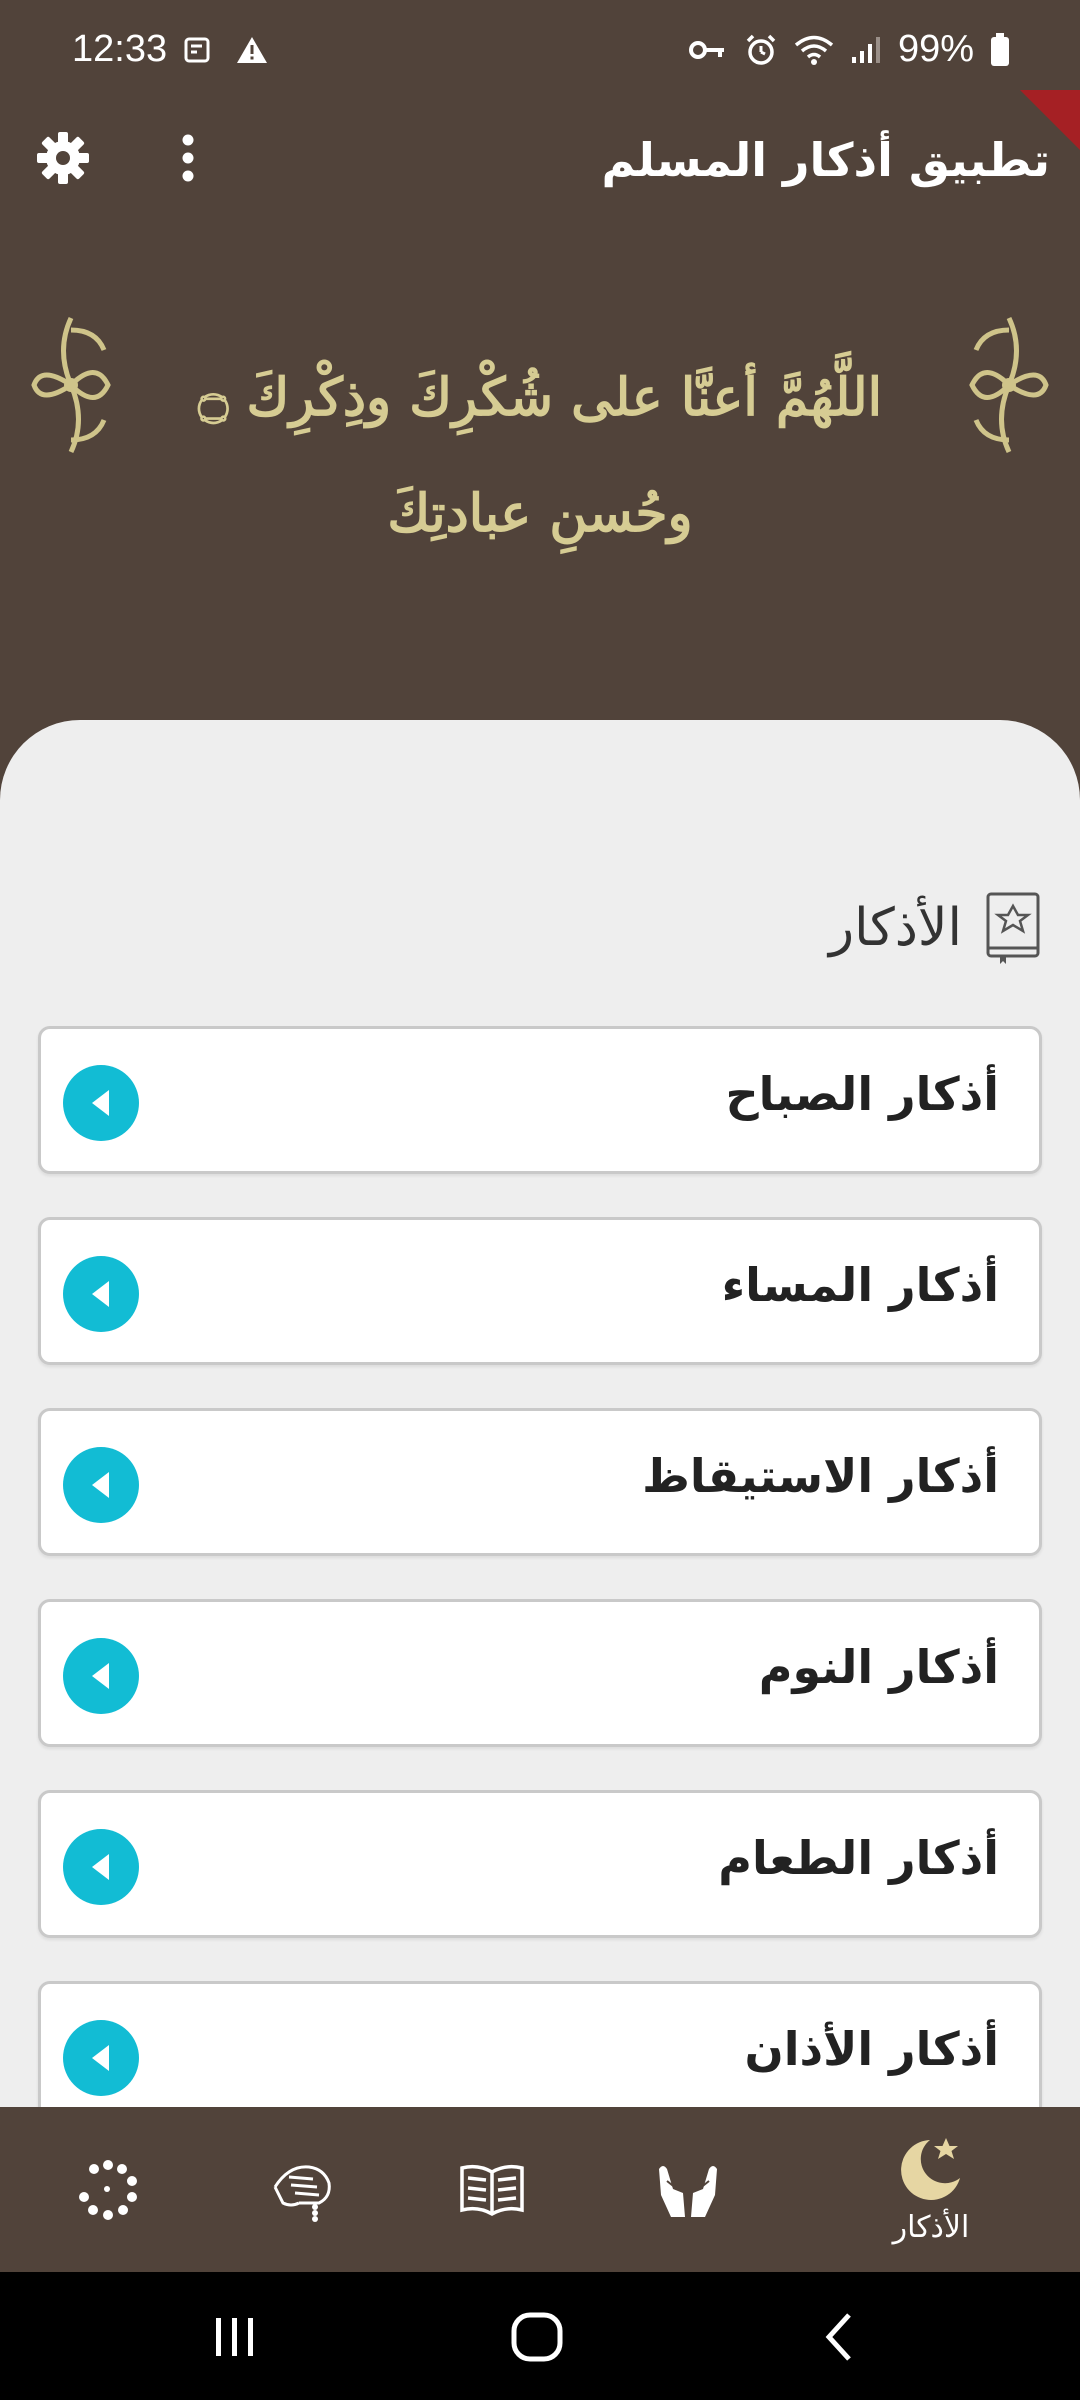  I want to click on app-title: تطبيق أذكار المسلم, so click(825, 160).